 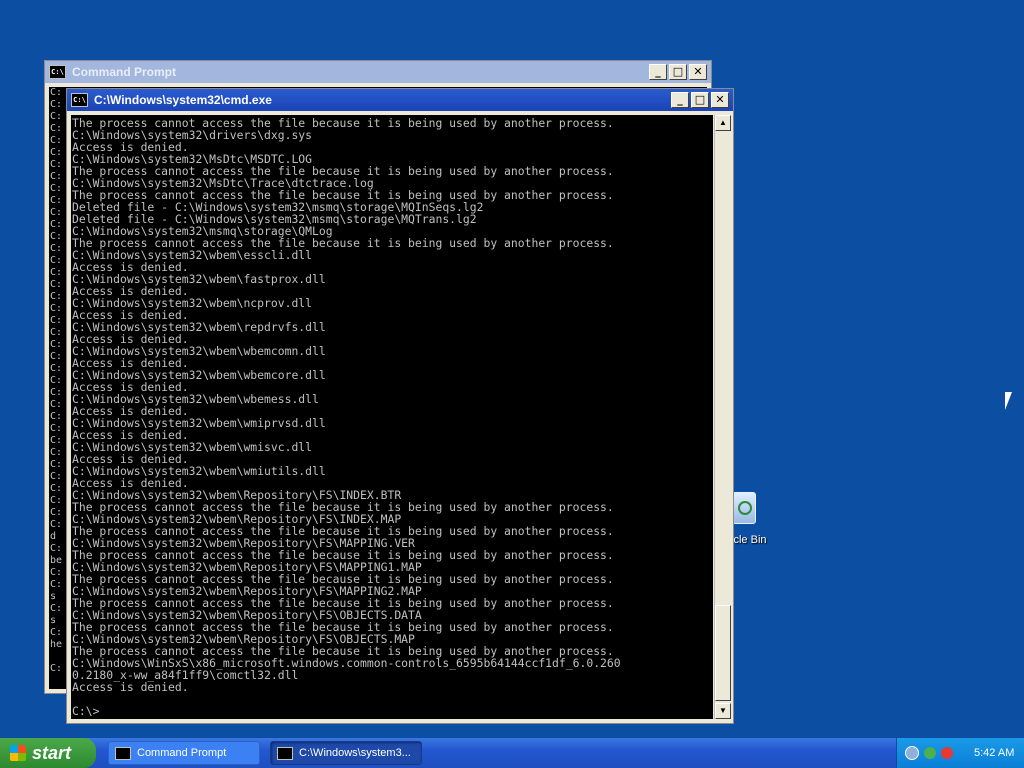 I want to click on recycle-bin-icon, so click(x=744, y=508).